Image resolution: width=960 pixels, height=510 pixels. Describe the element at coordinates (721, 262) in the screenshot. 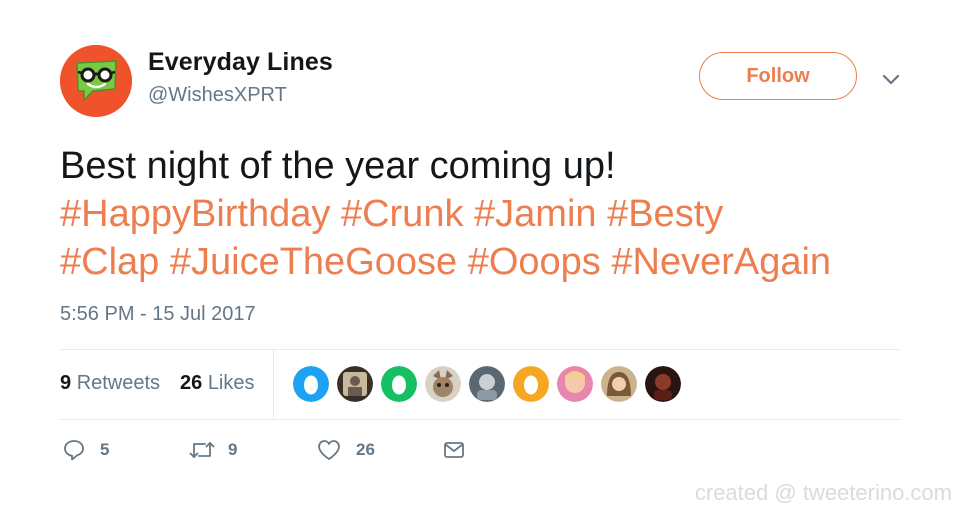

I see `hashtag-link: #NeverAgain` at that location.